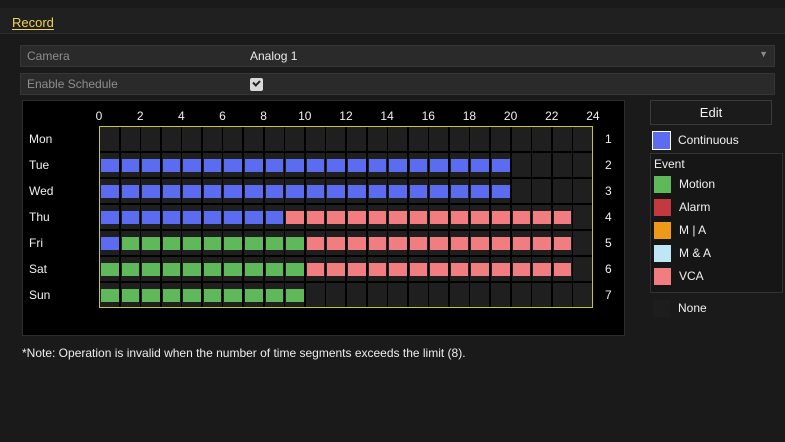  What do you see at coordinates (608, 243) in the screenshot?
I see `day-number: 5` at bounding box center [608, 243].